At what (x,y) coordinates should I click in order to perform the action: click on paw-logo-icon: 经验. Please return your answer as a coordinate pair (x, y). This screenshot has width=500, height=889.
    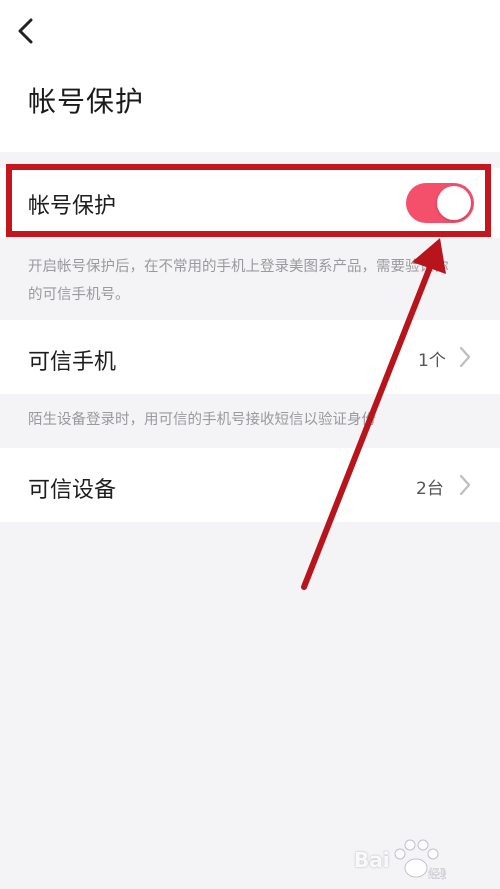
    Looking at the image, I should click on (420, 860).